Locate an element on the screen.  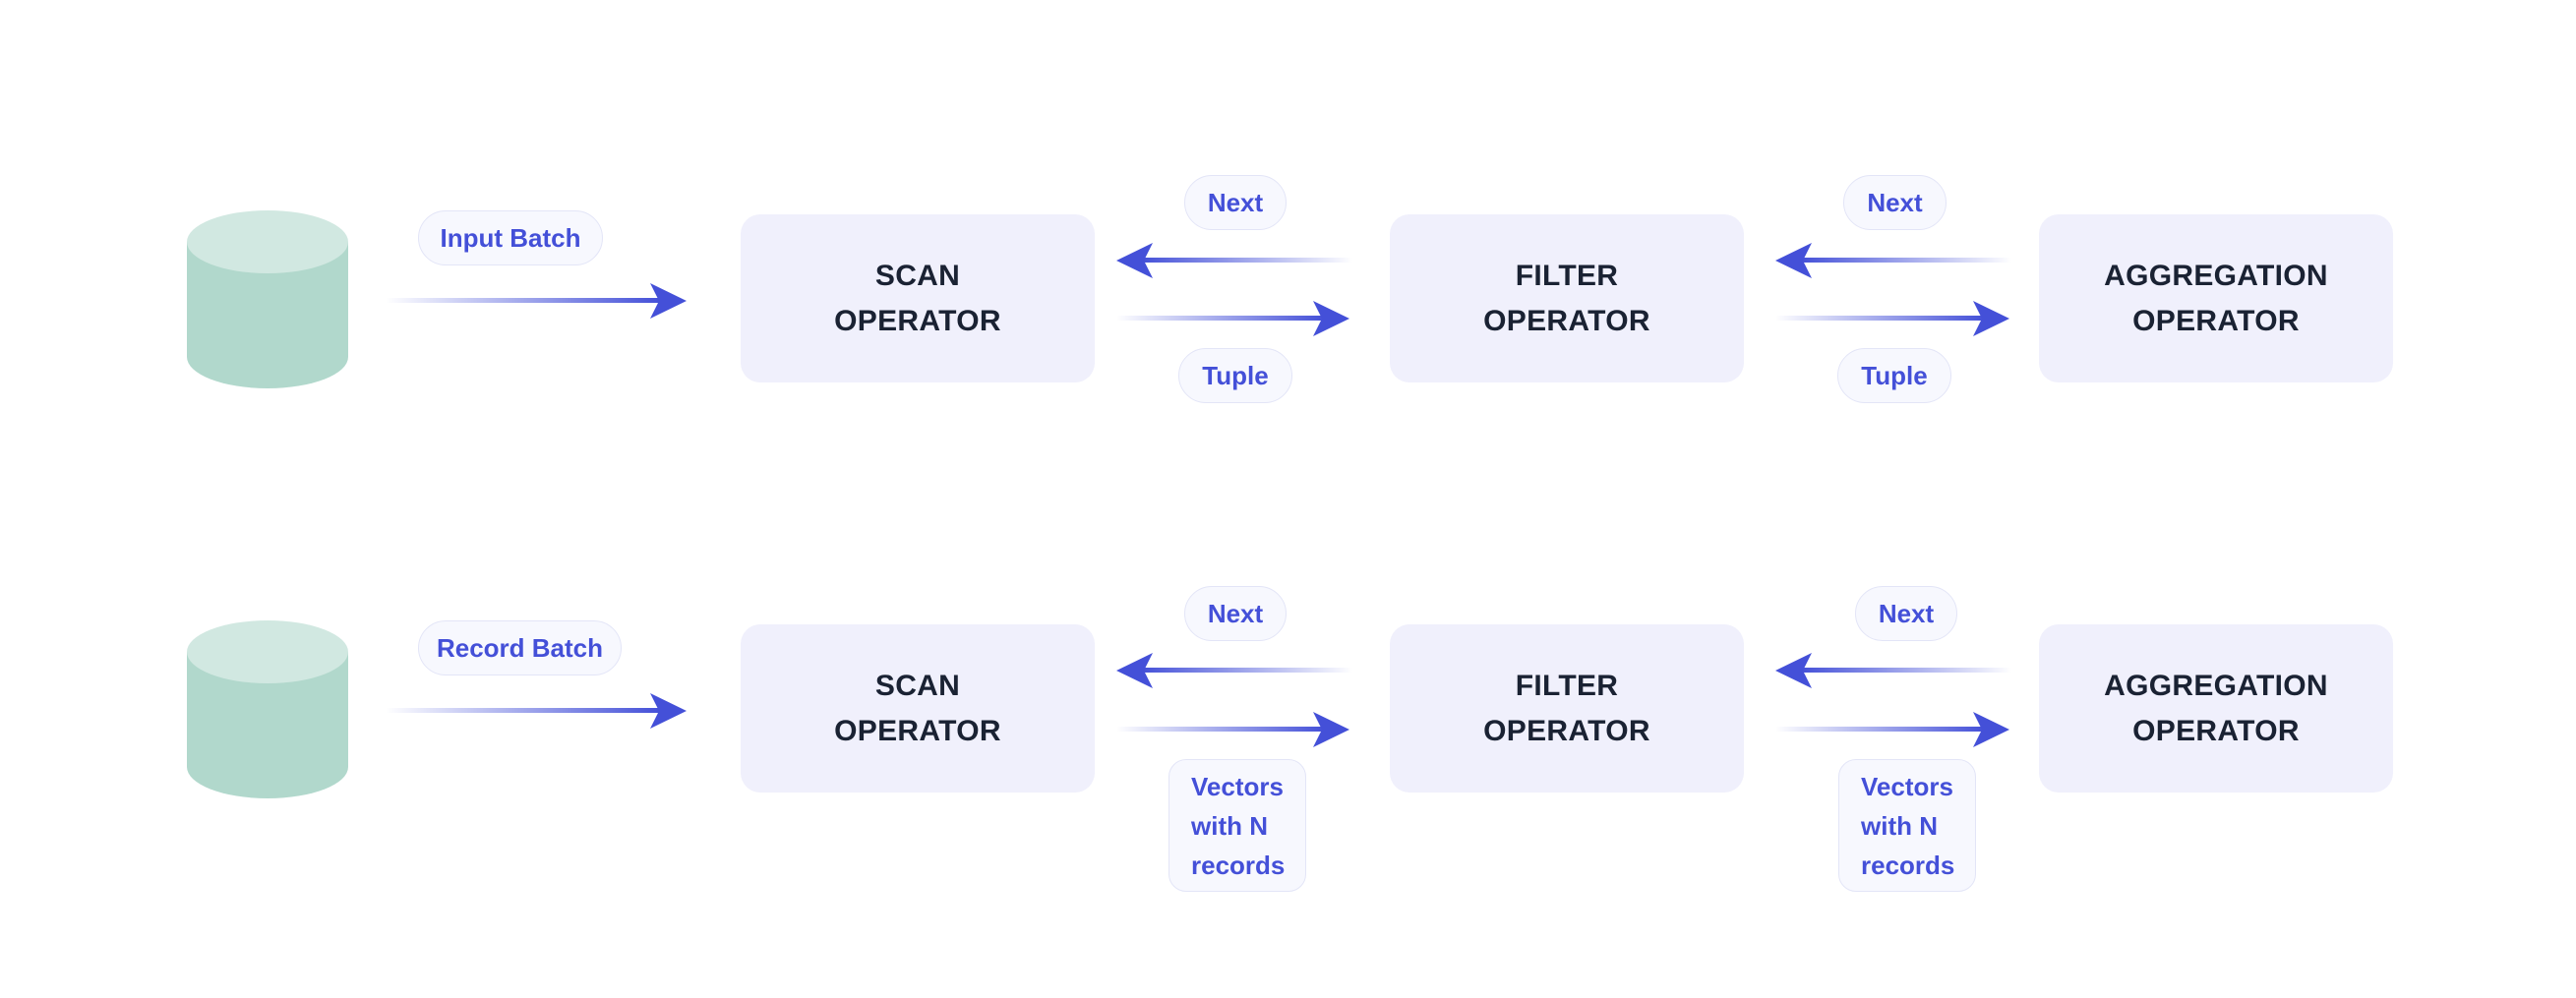
vectors-label-filter-aggregation: Vectors with N records is located at coordinates (1907, 825).